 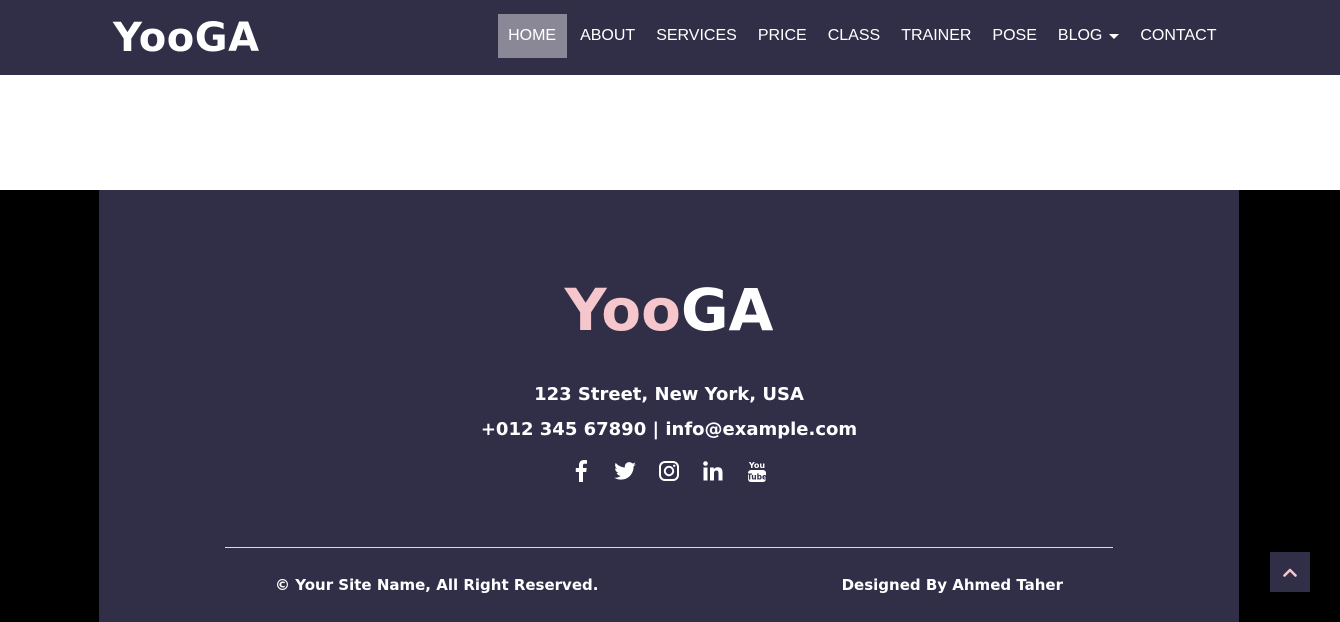 What do you see at coordinates (1114, 36) in the screenshot?
I see `caret-down-icon` at bounding box center [1114, 36].